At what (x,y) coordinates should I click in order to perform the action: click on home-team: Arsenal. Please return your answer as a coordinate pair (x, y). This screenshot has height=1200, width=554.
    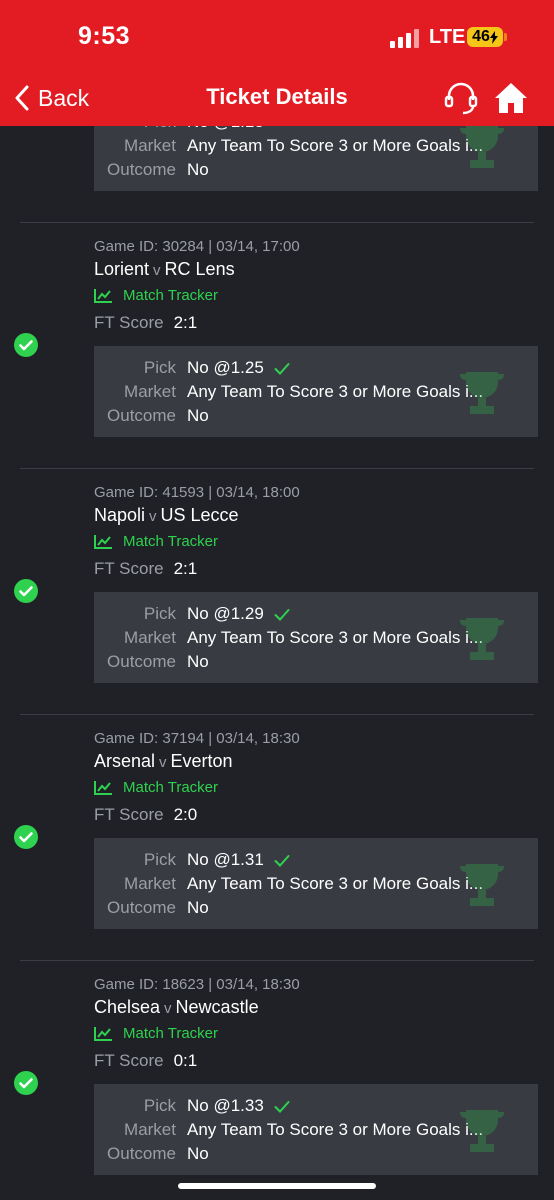
    Looking at the image, I should click on (125, 761).